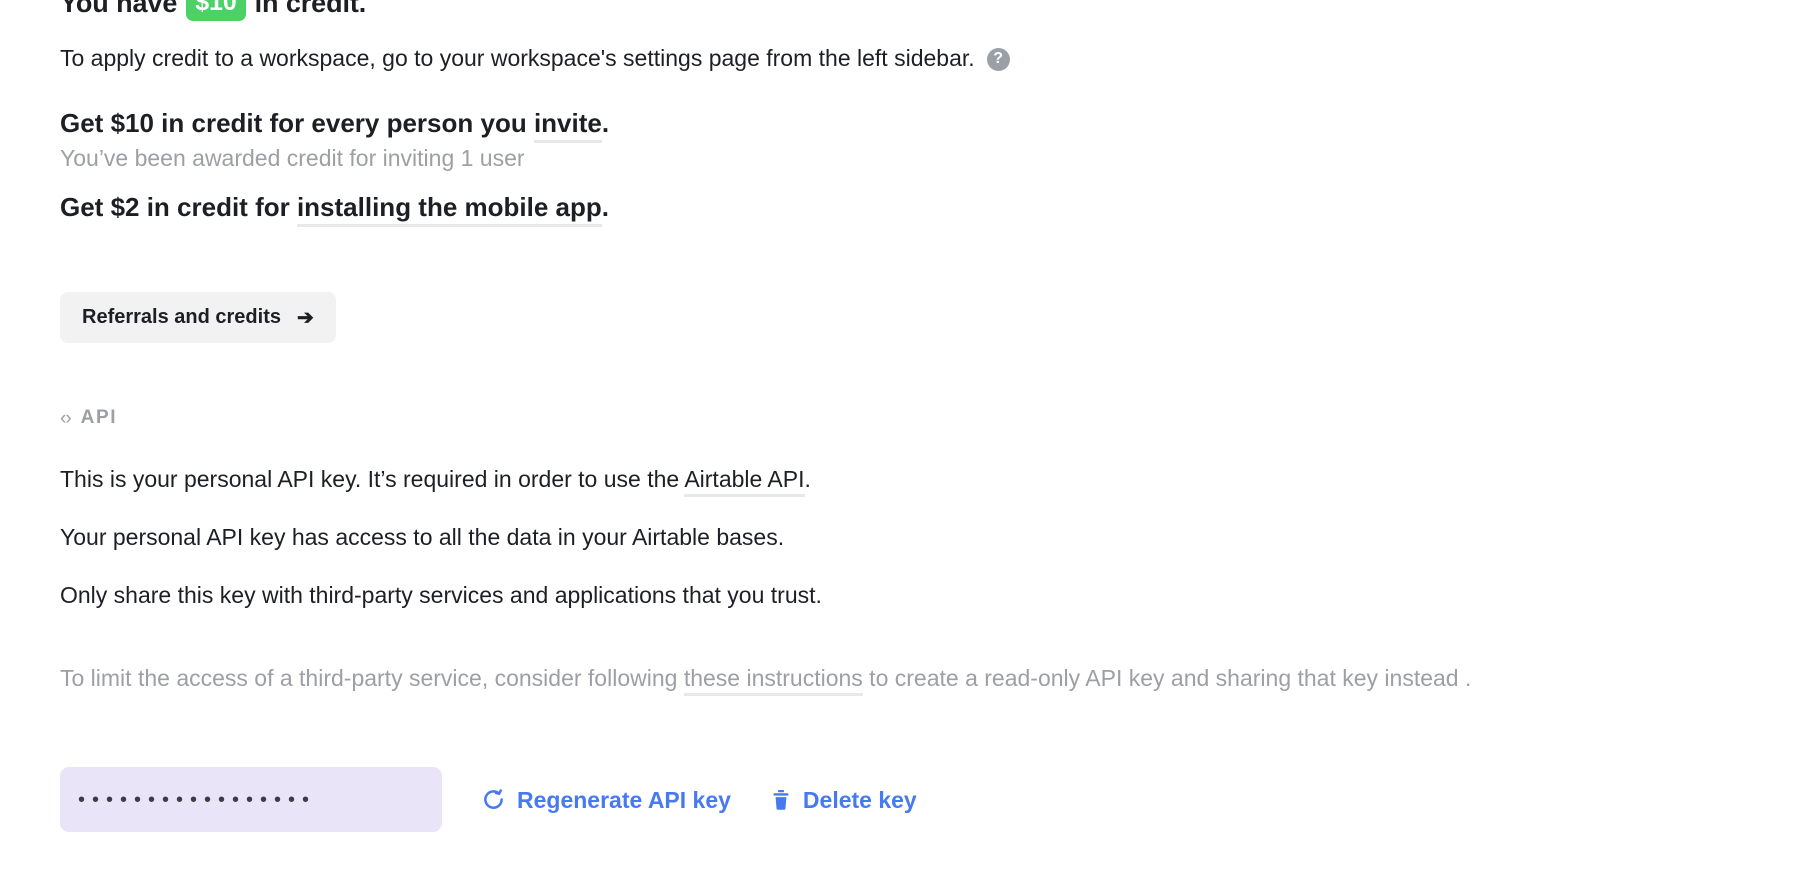 The image size is (1802, 896). Describe the element at coordinates (773, 680) in the screenshot. I see `these-instructions-link: these instructions` at that location.